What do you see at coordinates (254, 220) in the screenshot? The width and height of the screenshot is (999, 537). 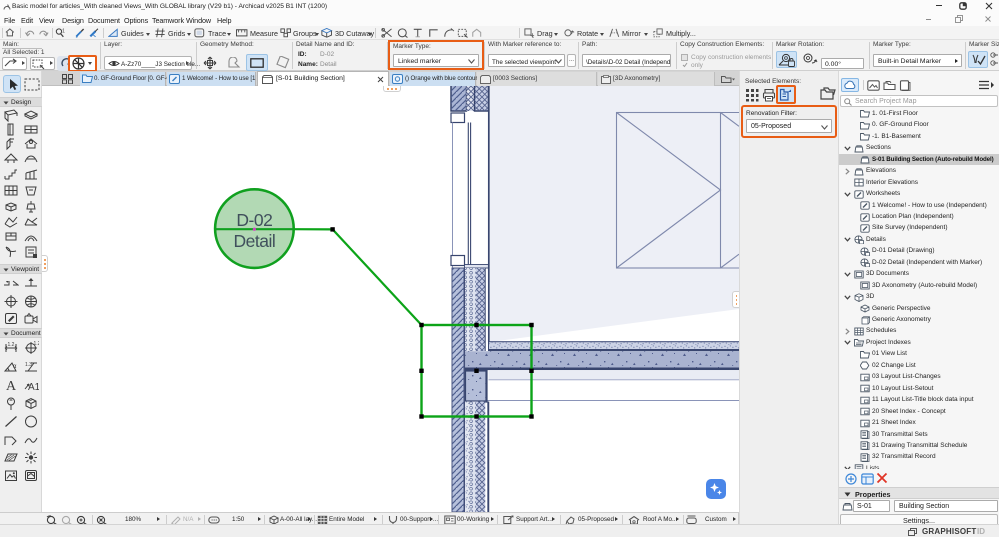 I see `svg-text: D-02` at bounding box center [254, 220].